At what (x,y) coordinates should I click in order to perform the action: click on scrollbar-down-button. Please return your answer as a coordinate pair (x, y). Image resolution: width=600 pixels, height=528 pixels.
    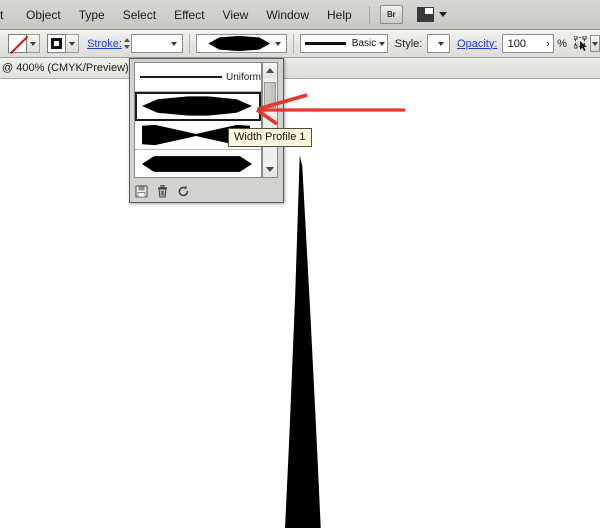
    Looking at the image, I should click on (270, 169).